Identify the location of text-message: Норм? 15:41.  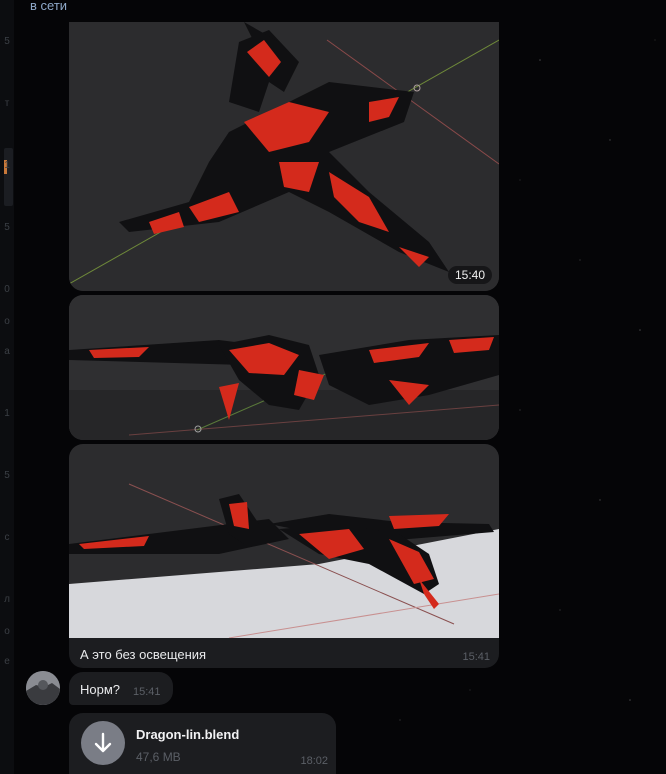
(121, 688).